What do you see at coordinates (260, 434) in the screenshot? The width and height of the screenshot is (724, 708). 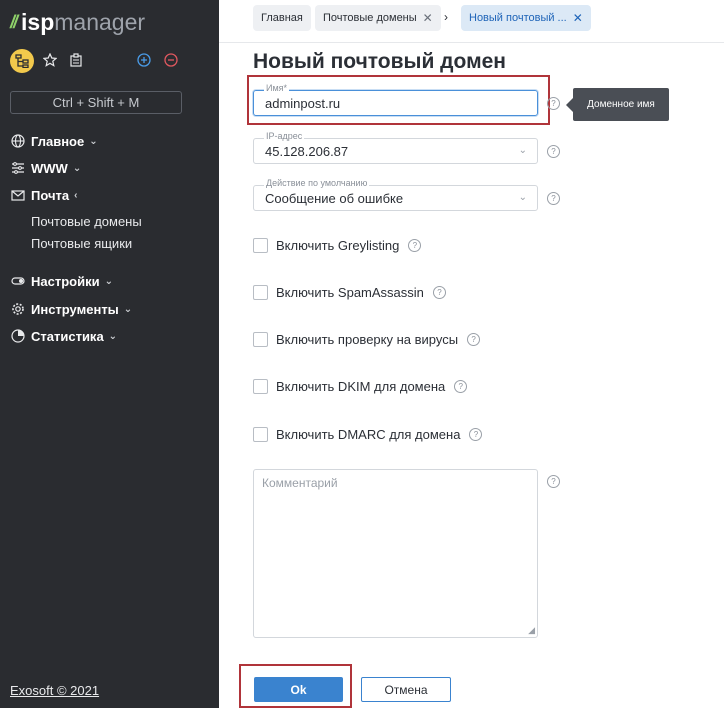 I see `dmarc-checkbox` at bounding box center [260, 434].